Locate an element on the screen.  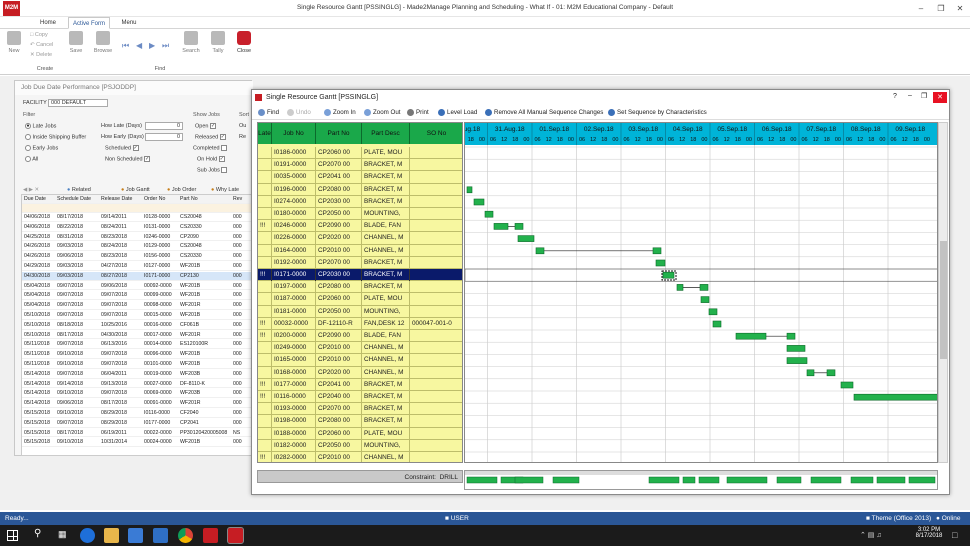
chrome-icon is located at coordinates (185, 535).